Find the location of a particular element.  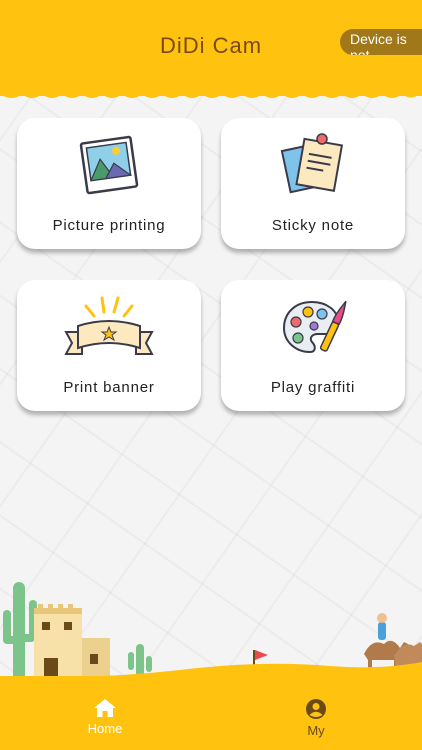

home-icon is located at coordinates (105, 708).